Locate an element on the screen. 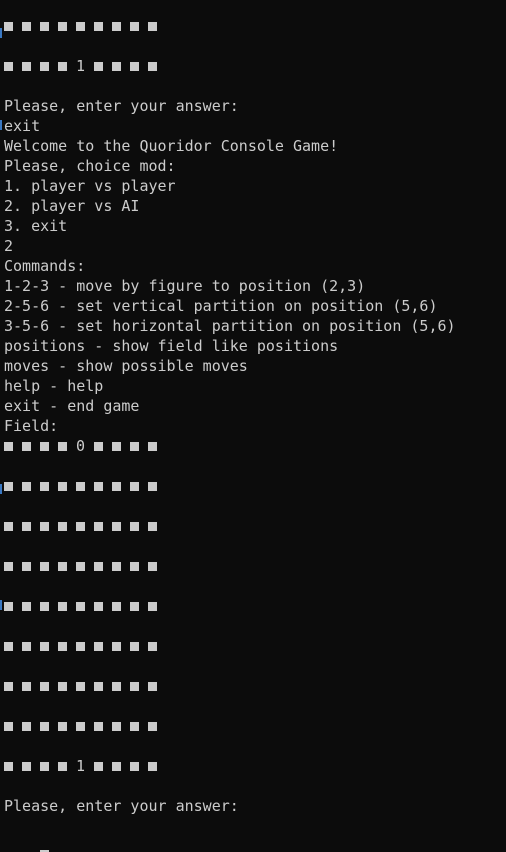  input-line is located at coordinates (255, 834).